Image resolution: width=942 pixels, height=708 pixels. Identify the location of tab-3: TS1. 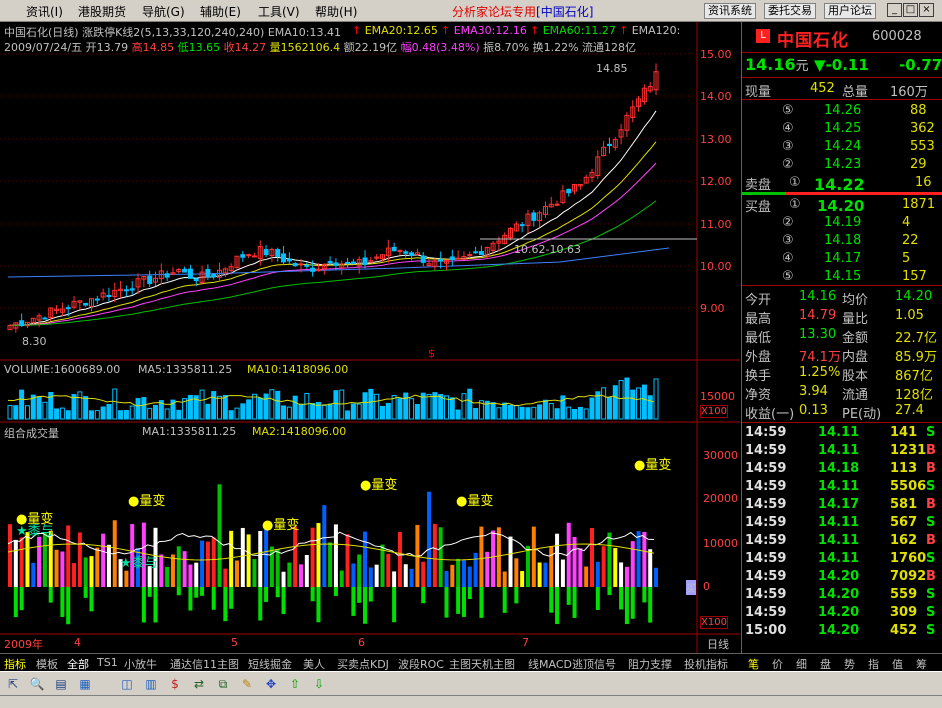
(107, 662).